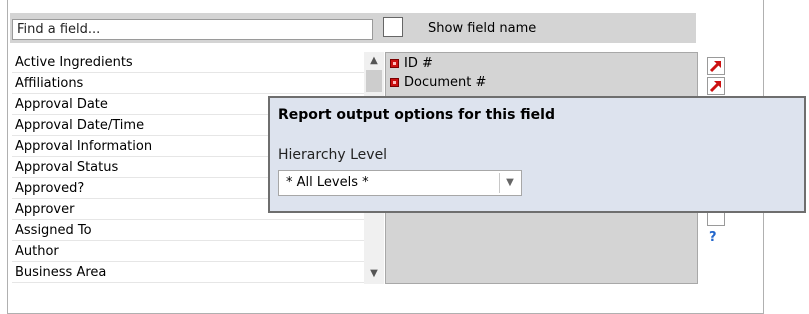 The image size is (809, 314). I want to click on selected-field-label: ID #, so click(418, 63).